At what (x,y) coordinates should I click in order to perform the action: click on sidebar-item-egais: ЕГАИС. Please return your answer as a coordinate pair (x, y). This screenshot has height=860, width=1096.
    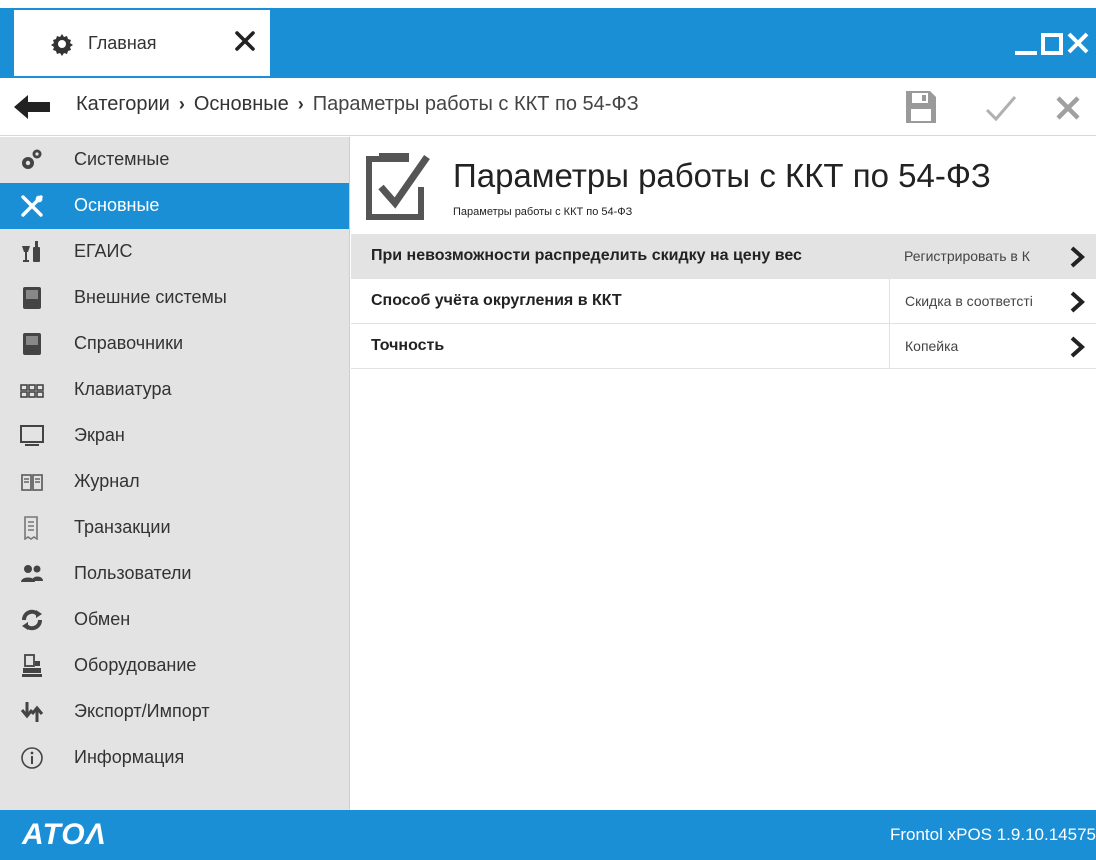
    Looking at the image, I should click on (174, 252).